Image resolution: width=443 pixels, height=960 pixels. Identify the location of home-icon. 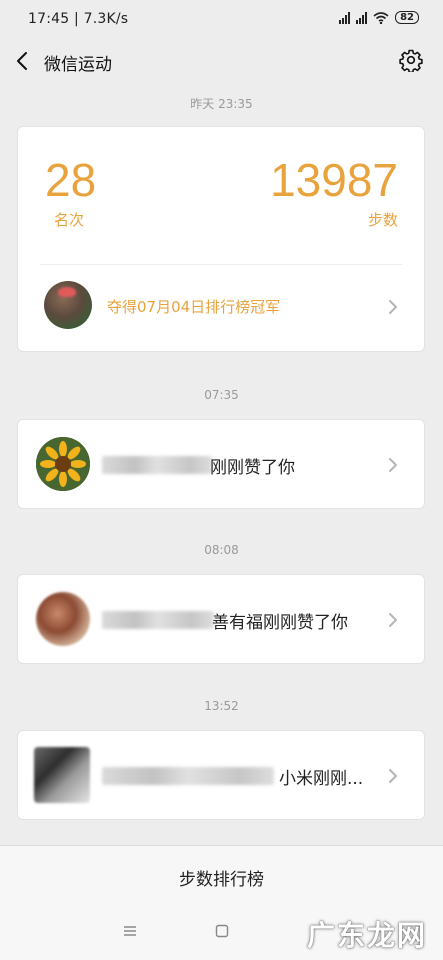
(222, 931).